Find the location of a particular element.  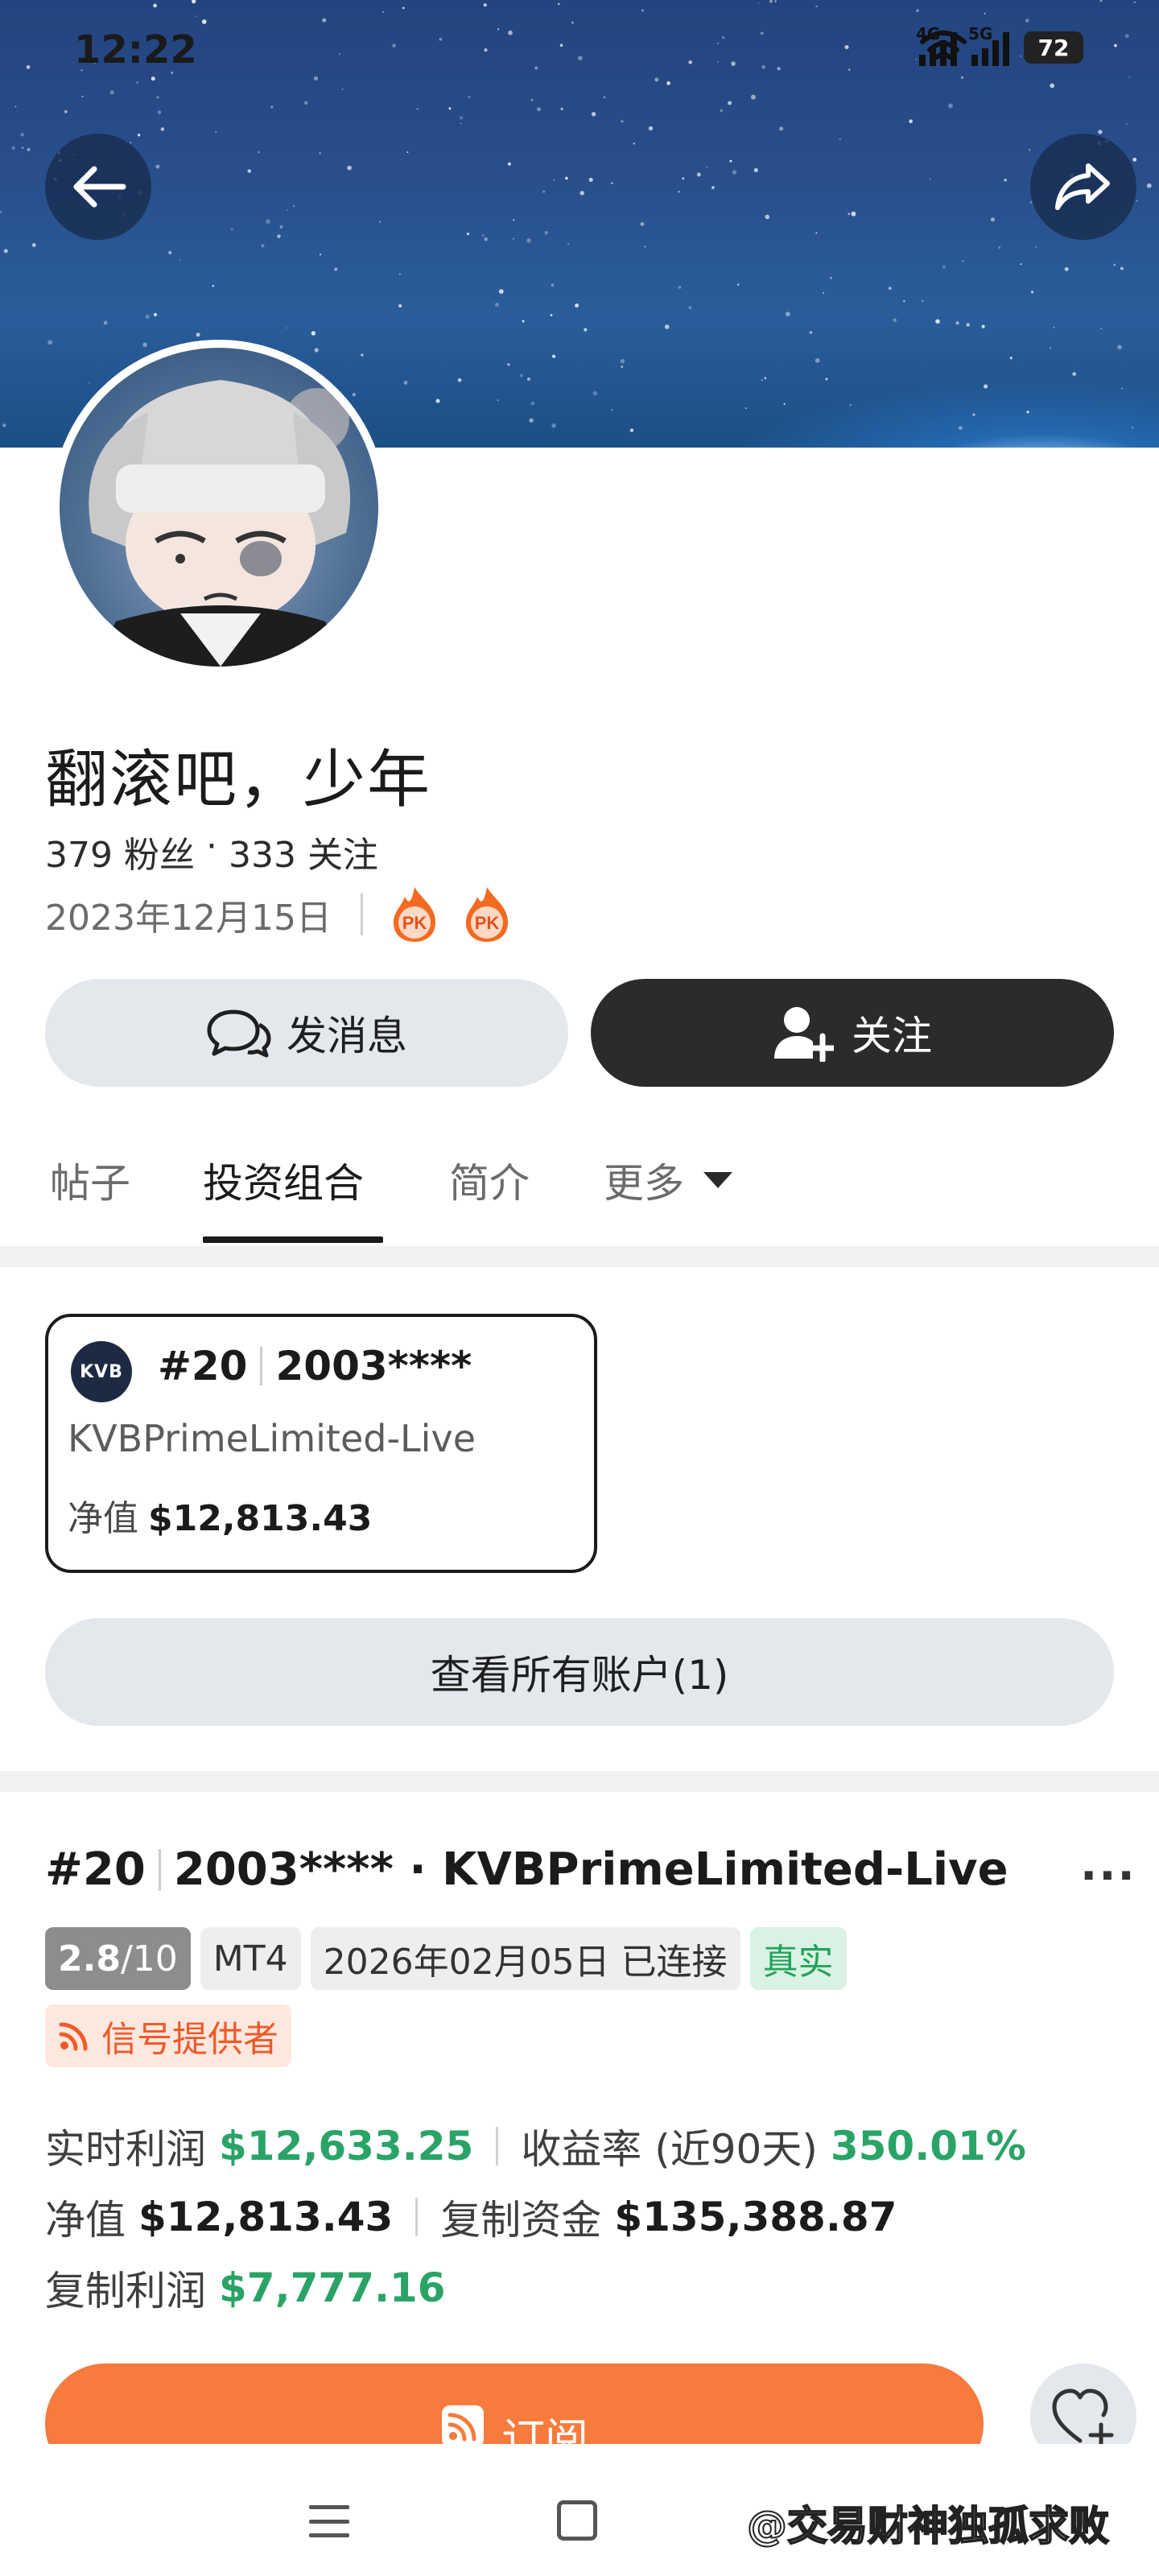

view-all-accounts-button: 查看所有账户(1) is located at coordinates (579, 1672).